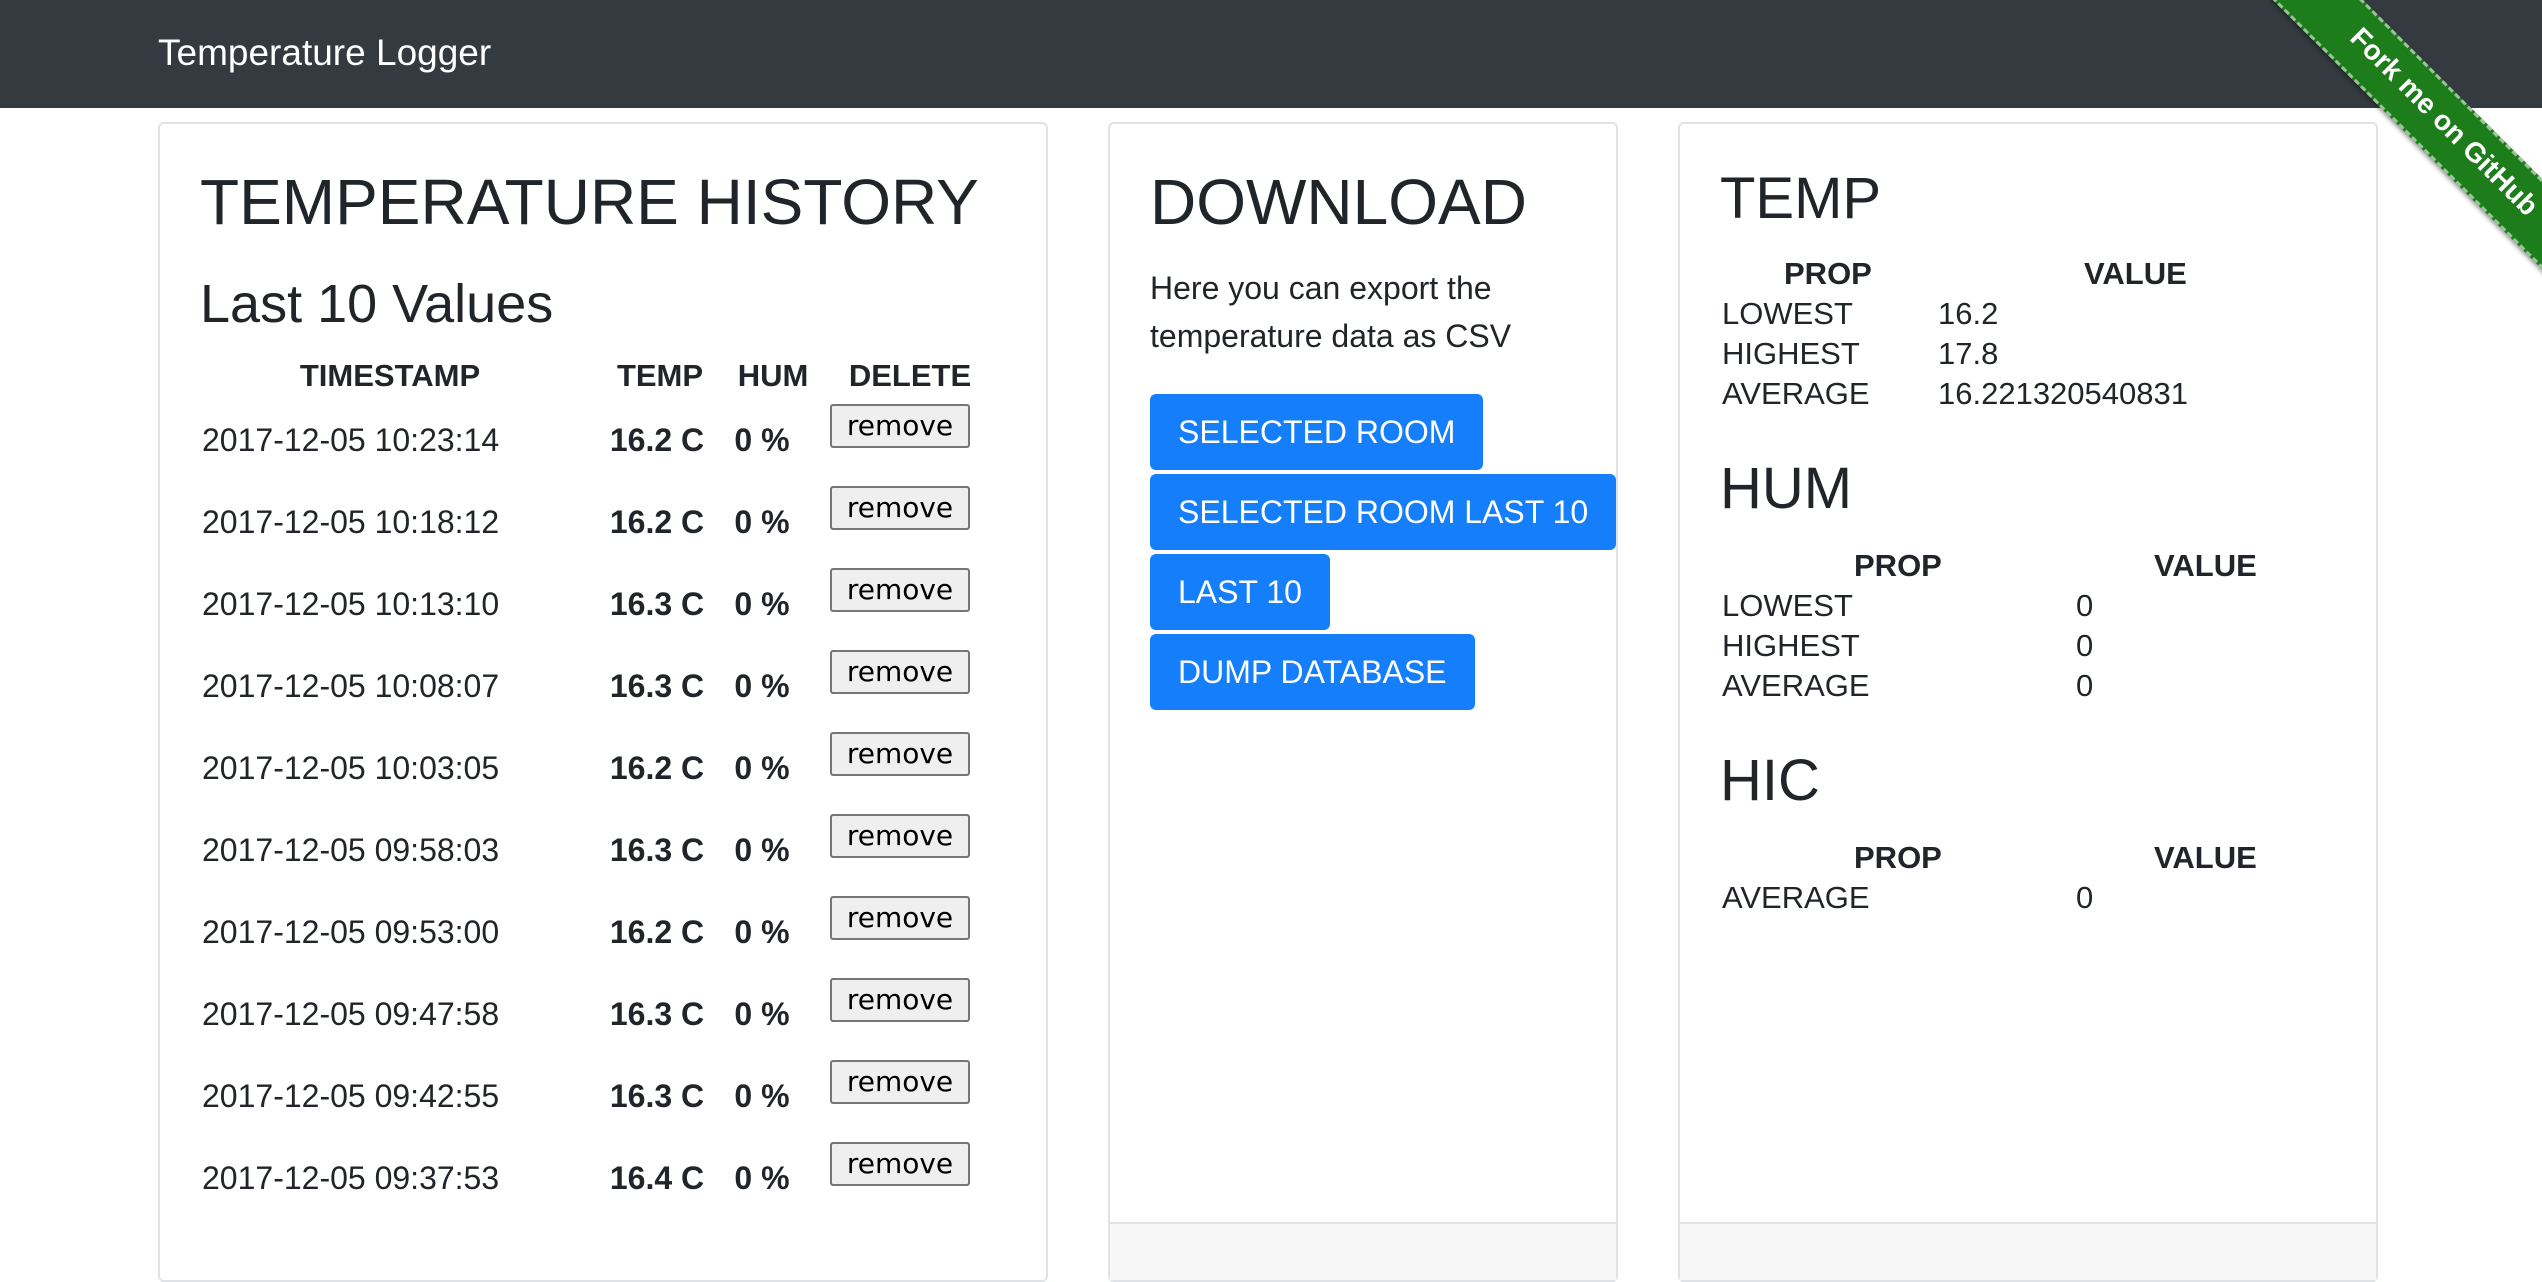 Image resolution: width=2542 pixels, height=1282 pixels. Describe the element at coordinates (910, 375) in the screenshot. I see `column-header-delete: DELETE` at that location.